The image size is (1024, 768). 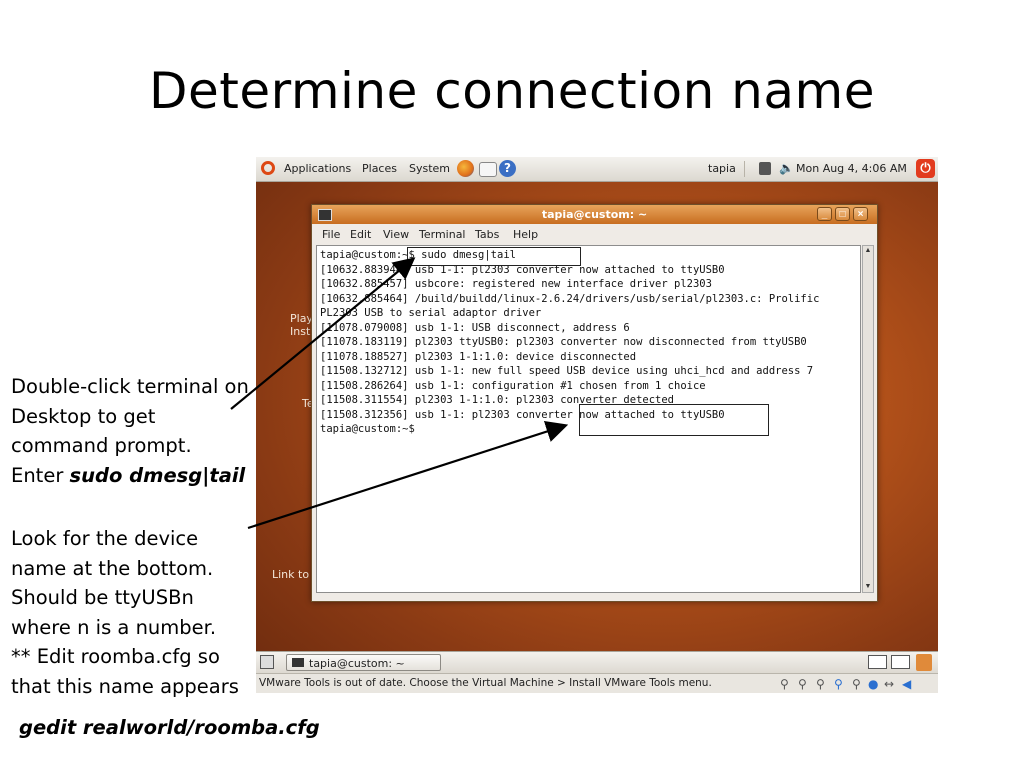 I want to click on arrow-to-device, so click(x=408, y=475).